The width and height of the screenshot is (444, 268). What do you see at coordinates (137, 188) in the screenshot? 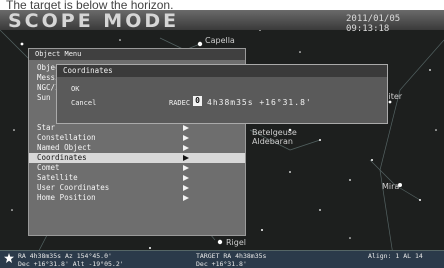
I see `menu-item-user-coordinates: User Coordinates` at bounding box center [137, 188].